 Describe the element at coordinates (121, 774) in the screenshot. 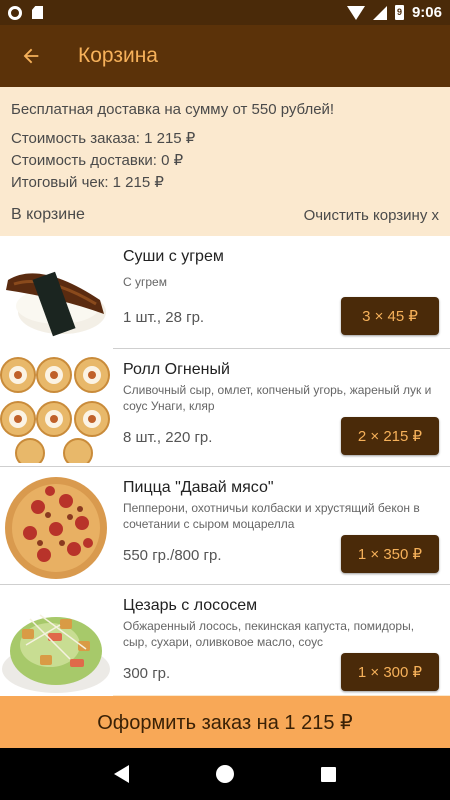

I see `nav-back-icon` at that location.